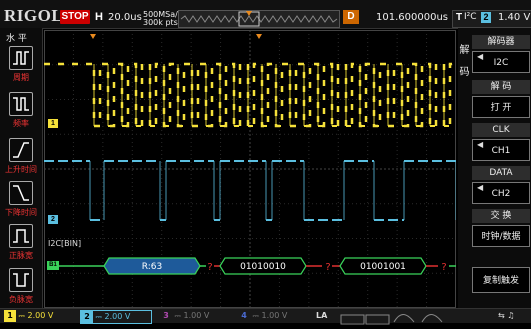 The width and height of the screenshot is (531, 329). What do you see at coordinates (259, 36) in the screenshot?
I see `center-position-marker-icon` at bounding box center [259, 36].